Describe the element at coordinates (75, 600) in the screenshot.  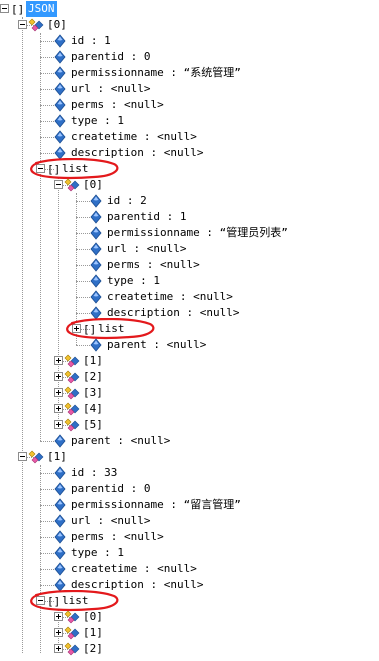
I see `node-label: list` at that location.